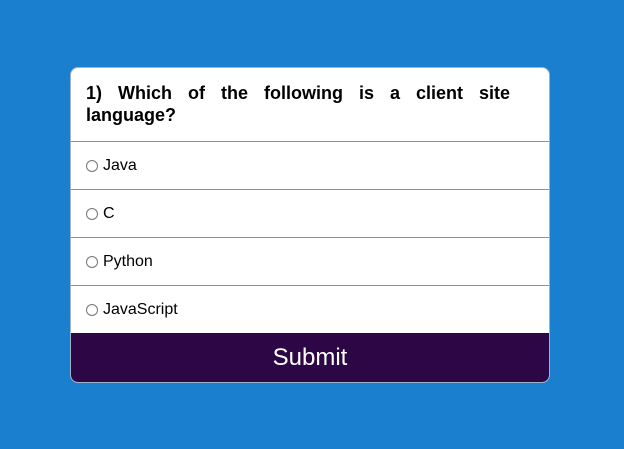 The image size is (624, 449). I want to click on submit-button: Submit, so click(310, 357).